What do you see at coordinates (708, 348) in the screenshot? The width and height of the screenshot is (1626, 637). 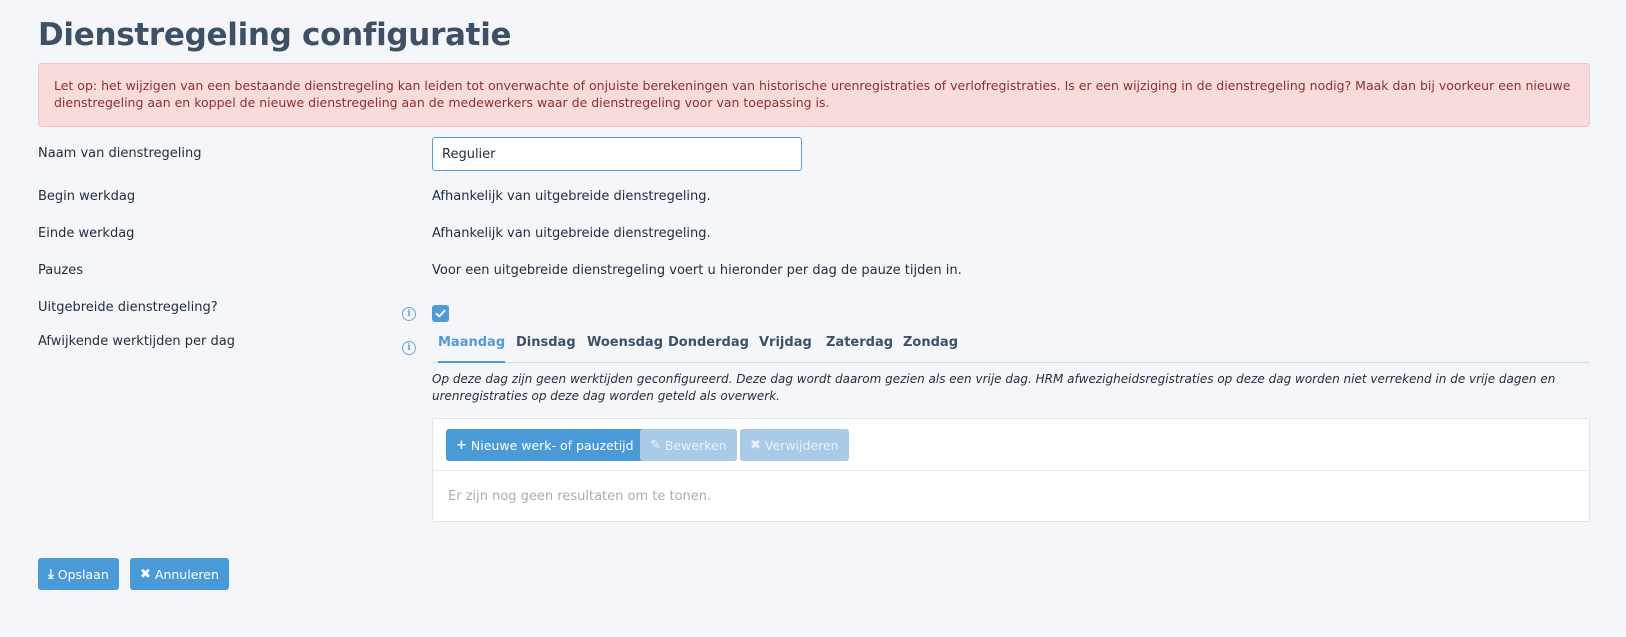 I see `tab-donderdag: Donderdag` at bounding box center [708, 348].